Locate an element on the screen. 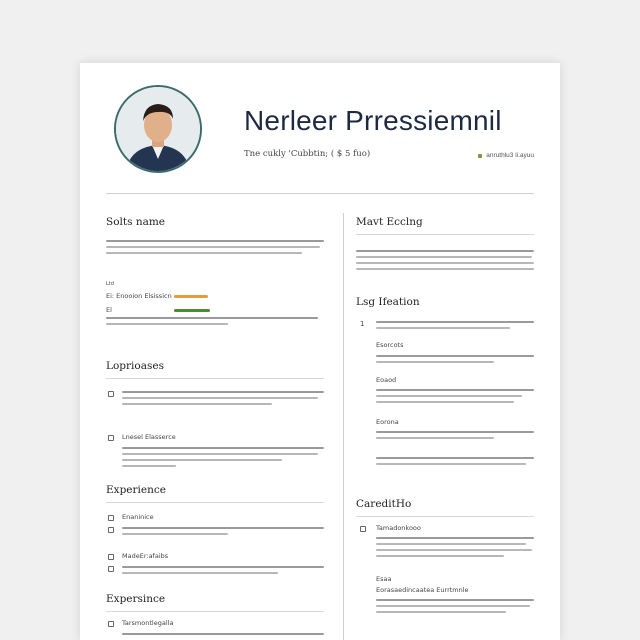 Image resolution: width=640 pixels, height=640 pixels. contact-text: anruthlu3 li.ayuu is located at coordinates (510, 155).